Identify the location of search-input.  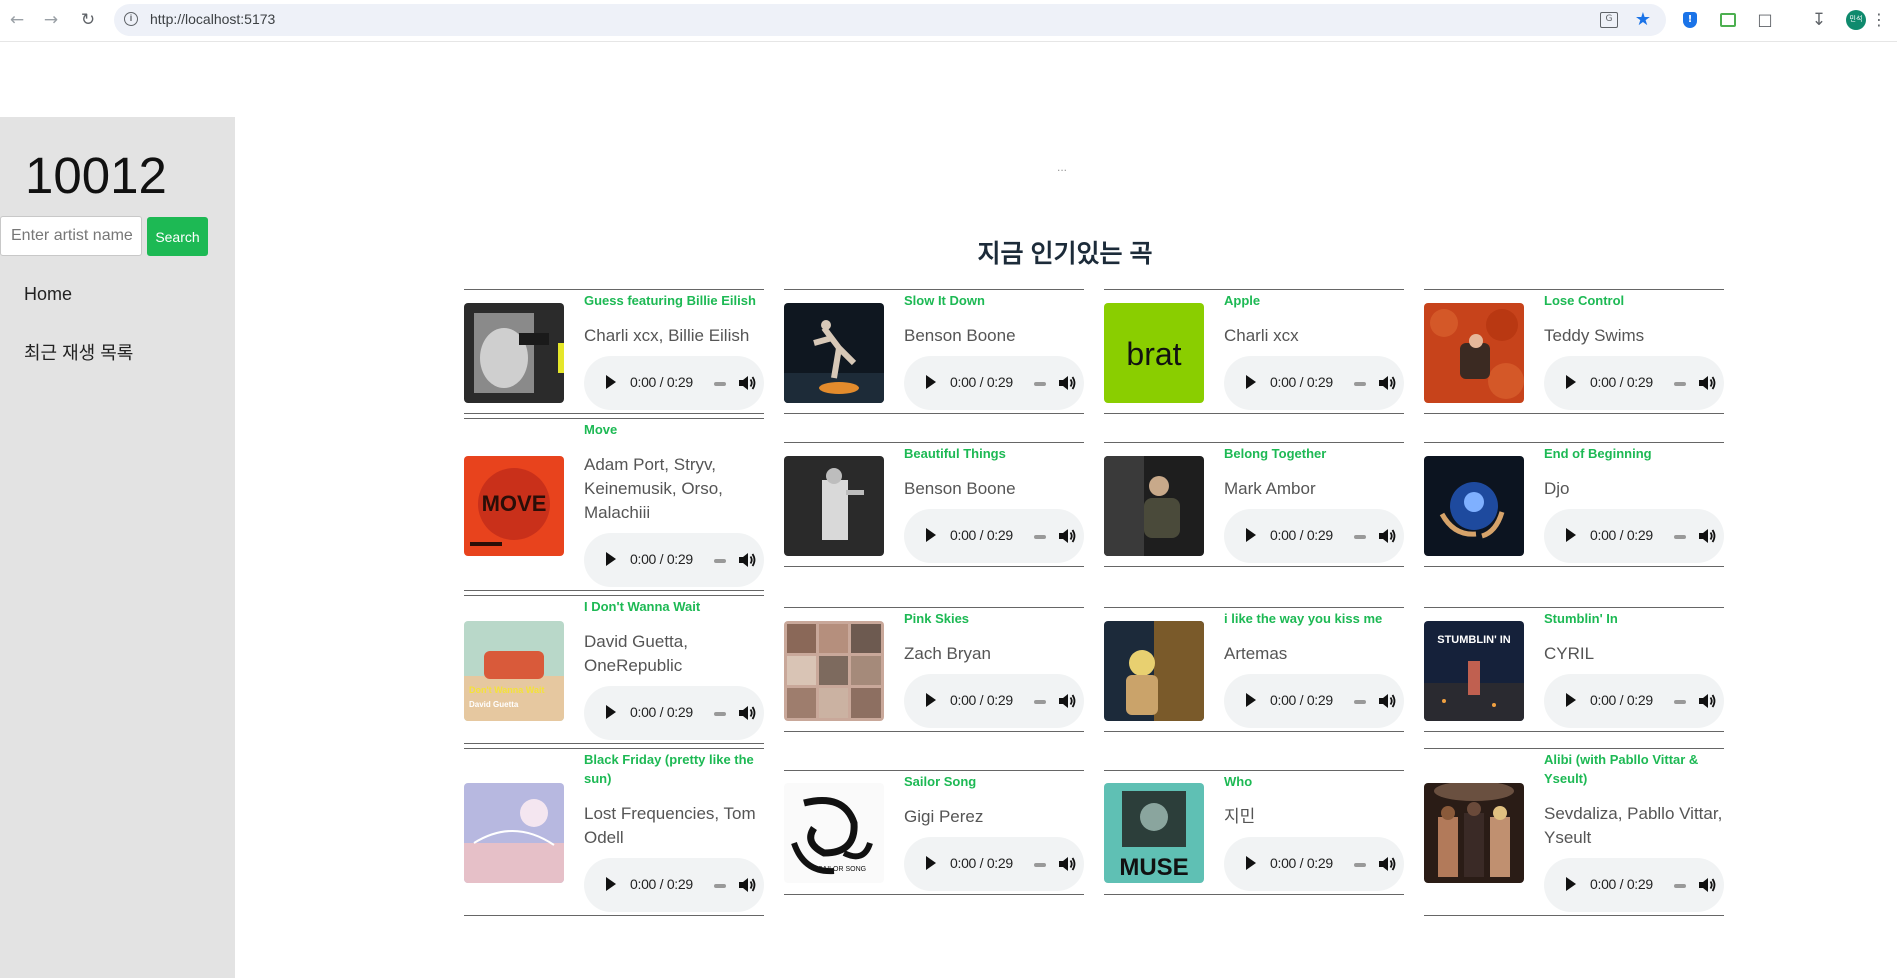
(71, 236).